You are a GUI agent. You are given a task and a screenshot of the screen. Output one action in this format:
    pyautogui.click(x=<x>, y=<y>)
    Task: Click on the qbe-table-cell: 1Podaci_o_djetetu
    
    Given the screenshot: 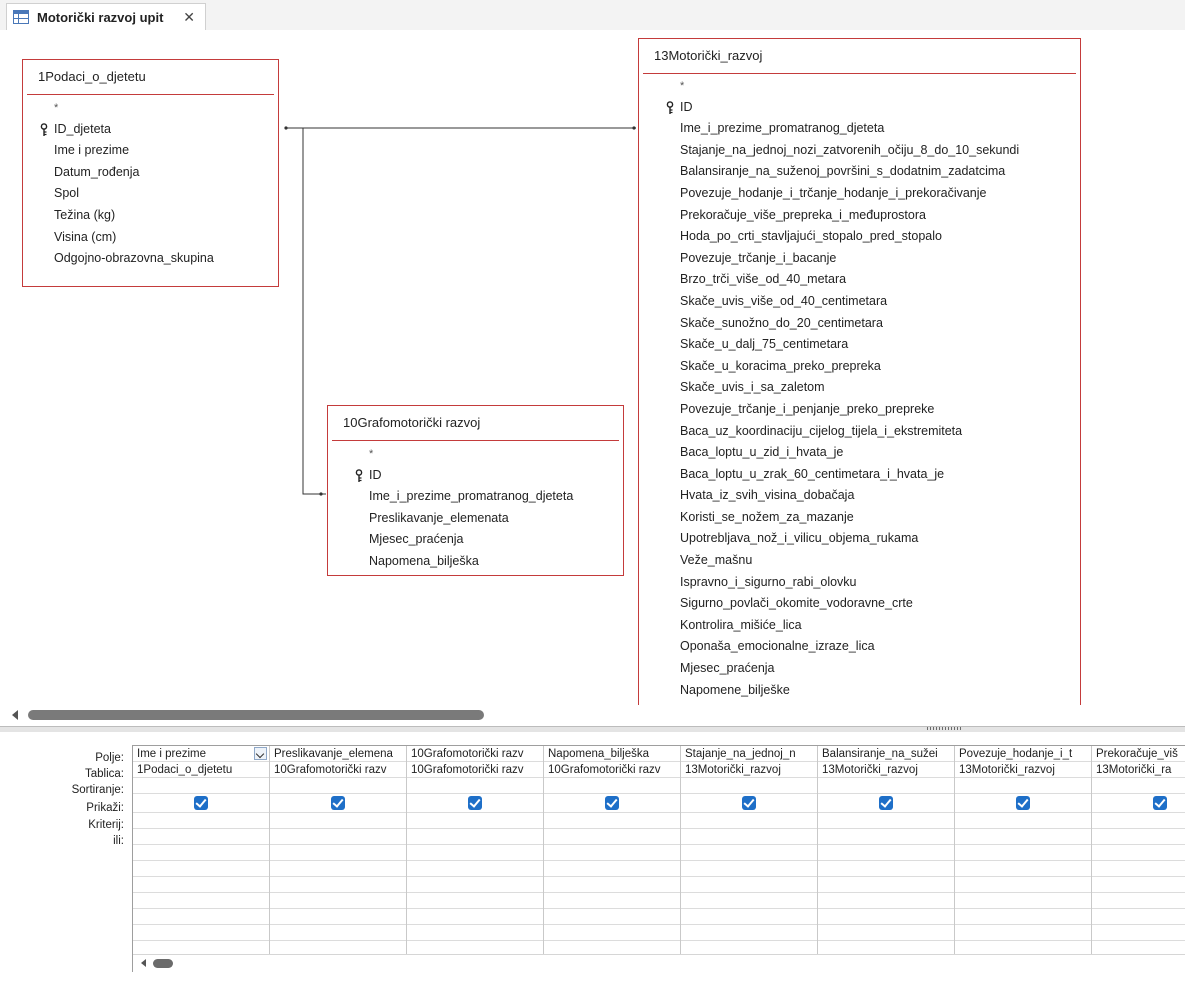 What is the action you would take?
    pyautogui.click(x=201, y=770)
    